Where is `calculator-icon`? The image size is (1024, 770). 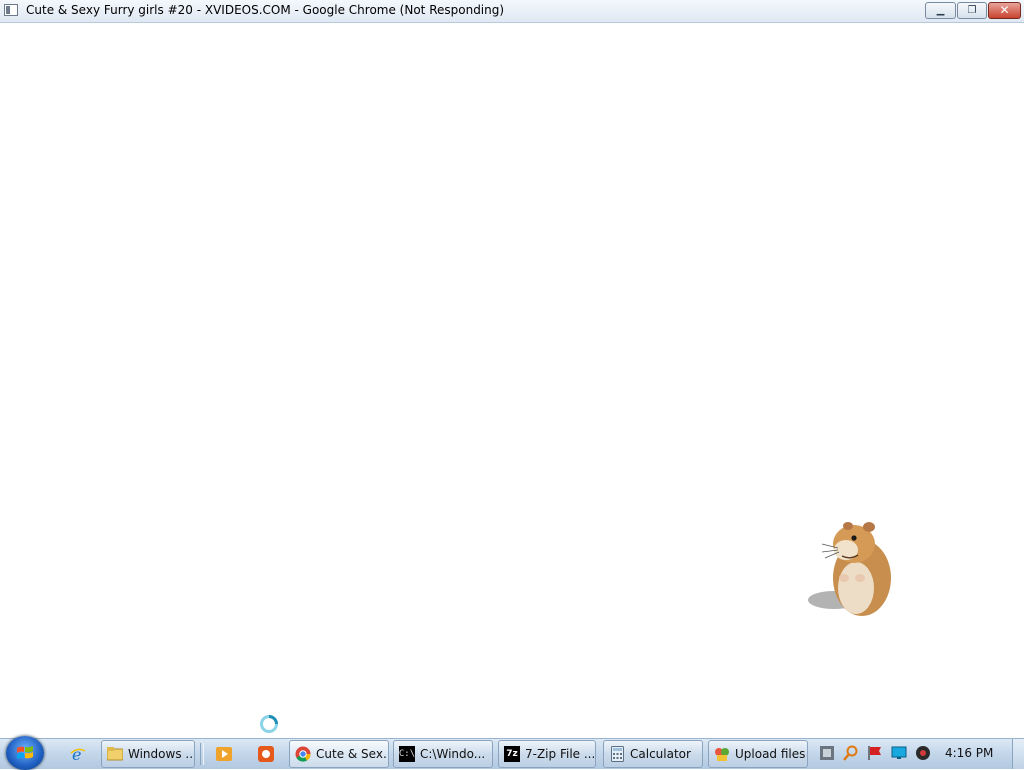 calculator-icon is located at coordinates (617, 754).